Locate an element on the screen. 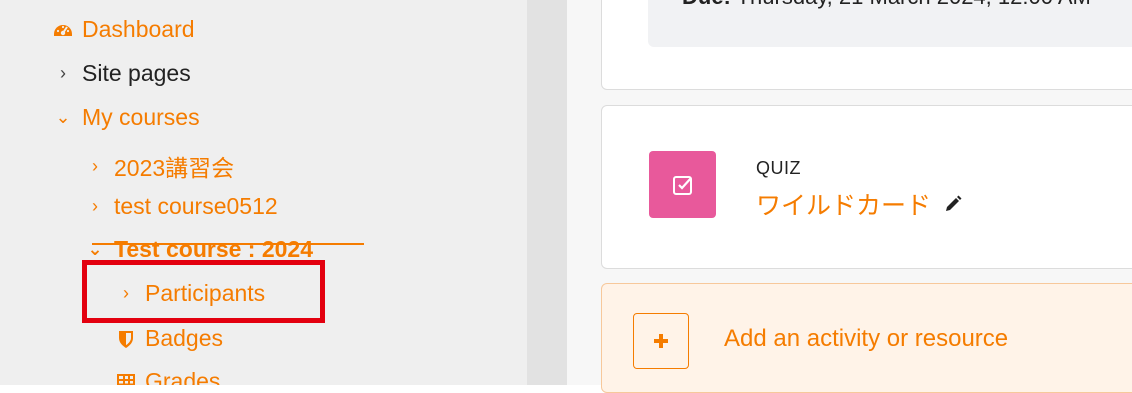  pencil-icon is located at coordinates (953, 204).